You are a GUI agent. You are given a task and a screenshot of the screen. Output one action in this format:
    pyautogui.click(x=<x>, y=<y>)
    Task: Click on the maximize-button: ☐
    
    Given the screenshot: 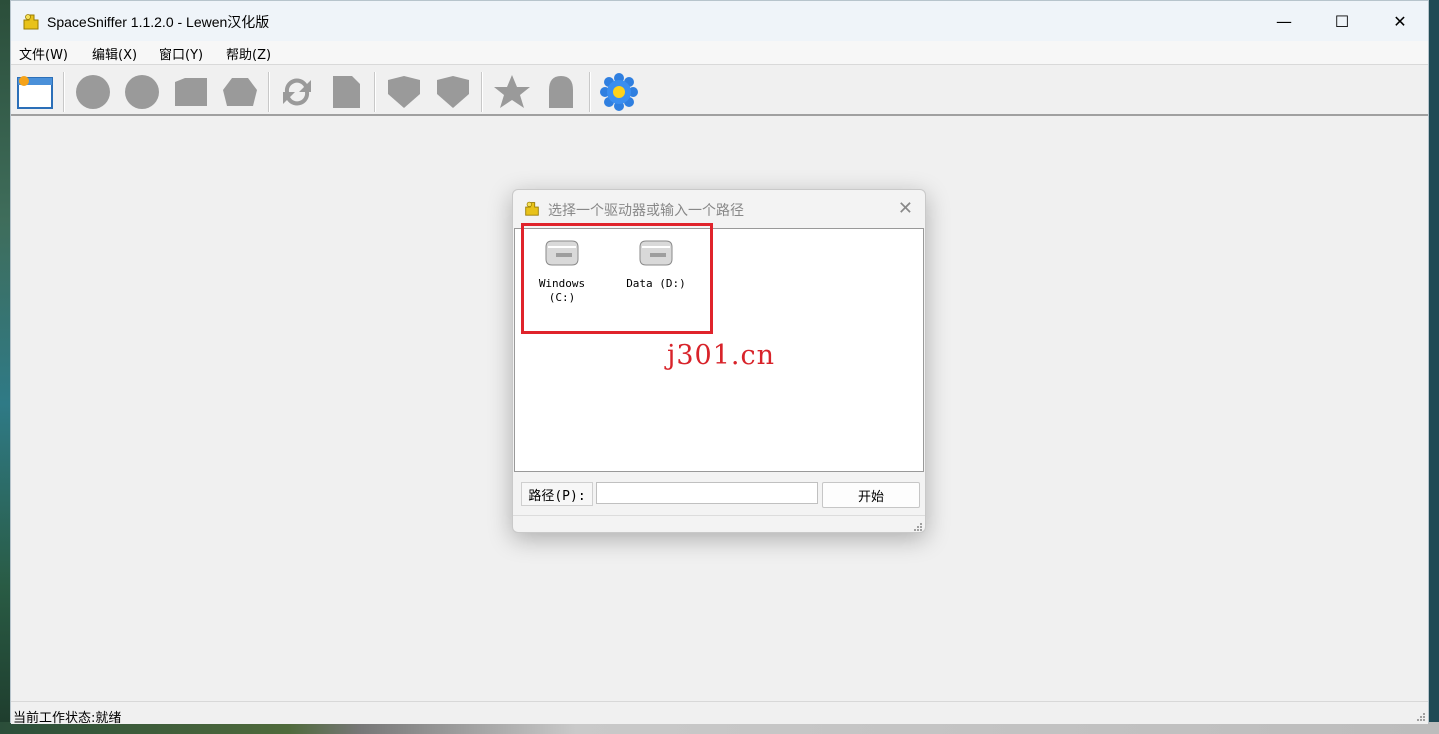 What is the action you would take?
    pyautogui.click(x=1342, y=21)
    